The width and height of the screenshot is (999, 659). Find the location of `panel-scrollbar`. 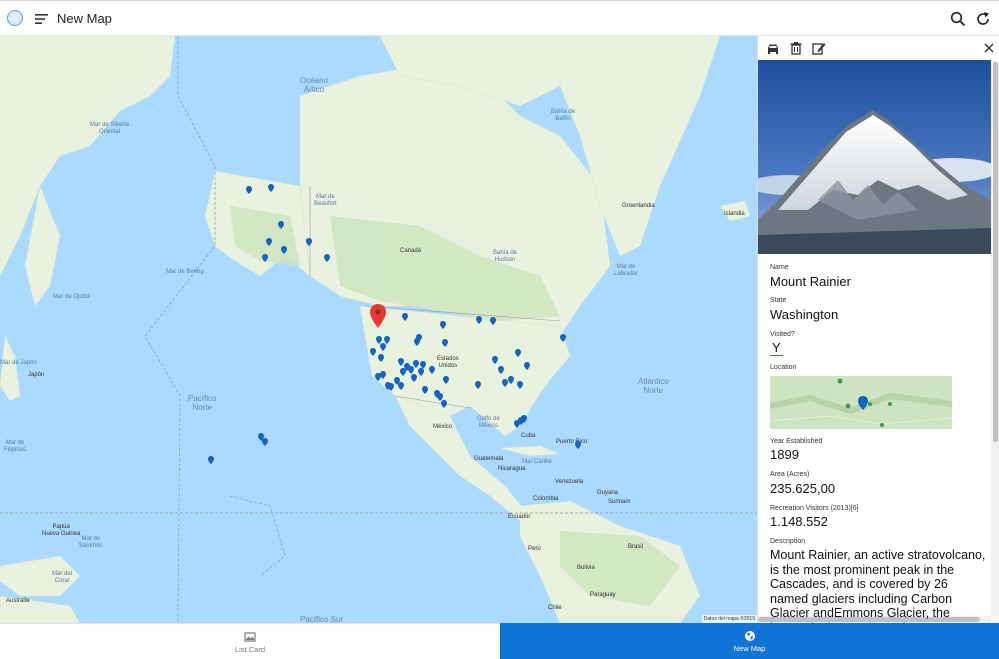

panel-scrollbar is located at coordinates (995, 338).